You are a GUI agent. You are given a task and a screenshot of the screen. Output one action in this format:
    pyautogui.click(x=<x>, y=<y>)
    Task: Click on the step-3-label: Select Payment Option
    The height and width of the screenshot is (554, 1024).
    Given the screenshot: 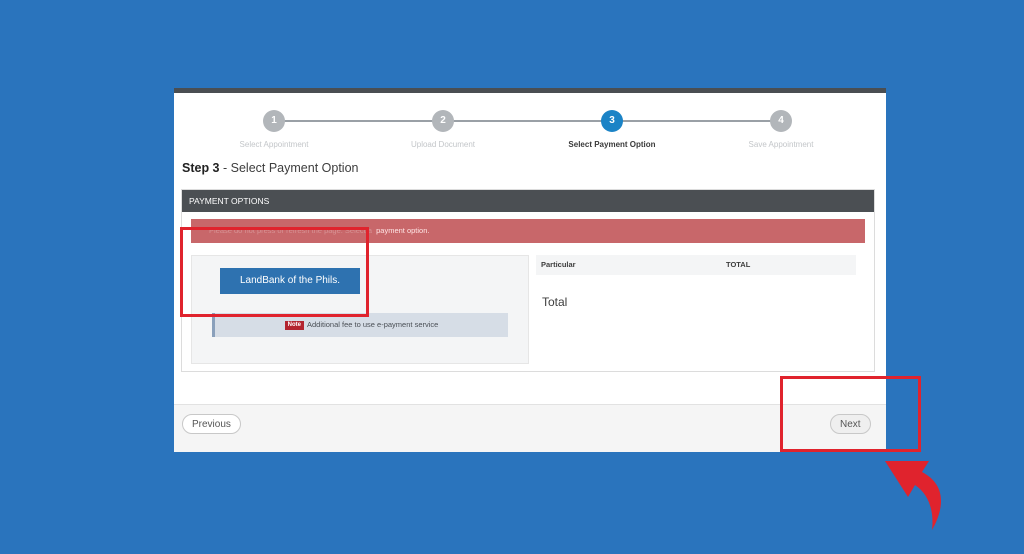 What is the action you would take?
    pyautogui.click(x=612, y=144)
    